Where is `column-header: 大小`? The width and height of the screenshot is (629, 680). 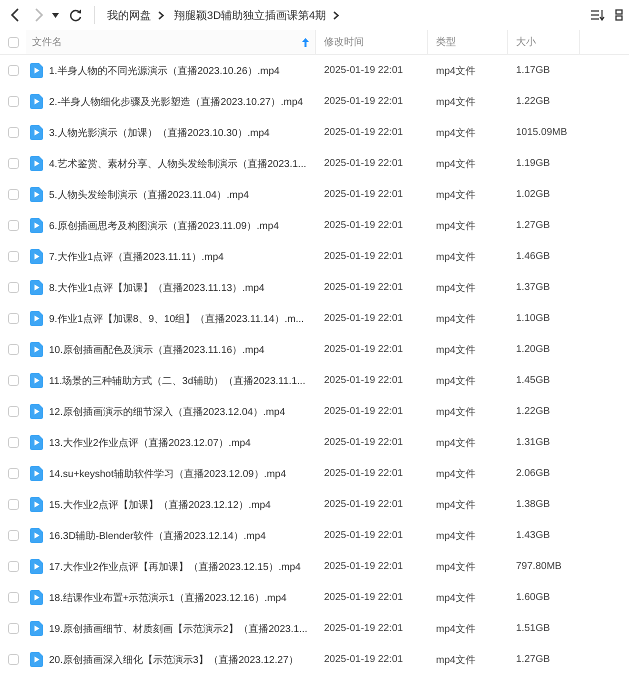 column-header: 大小 is located at coordinates (526, 42).